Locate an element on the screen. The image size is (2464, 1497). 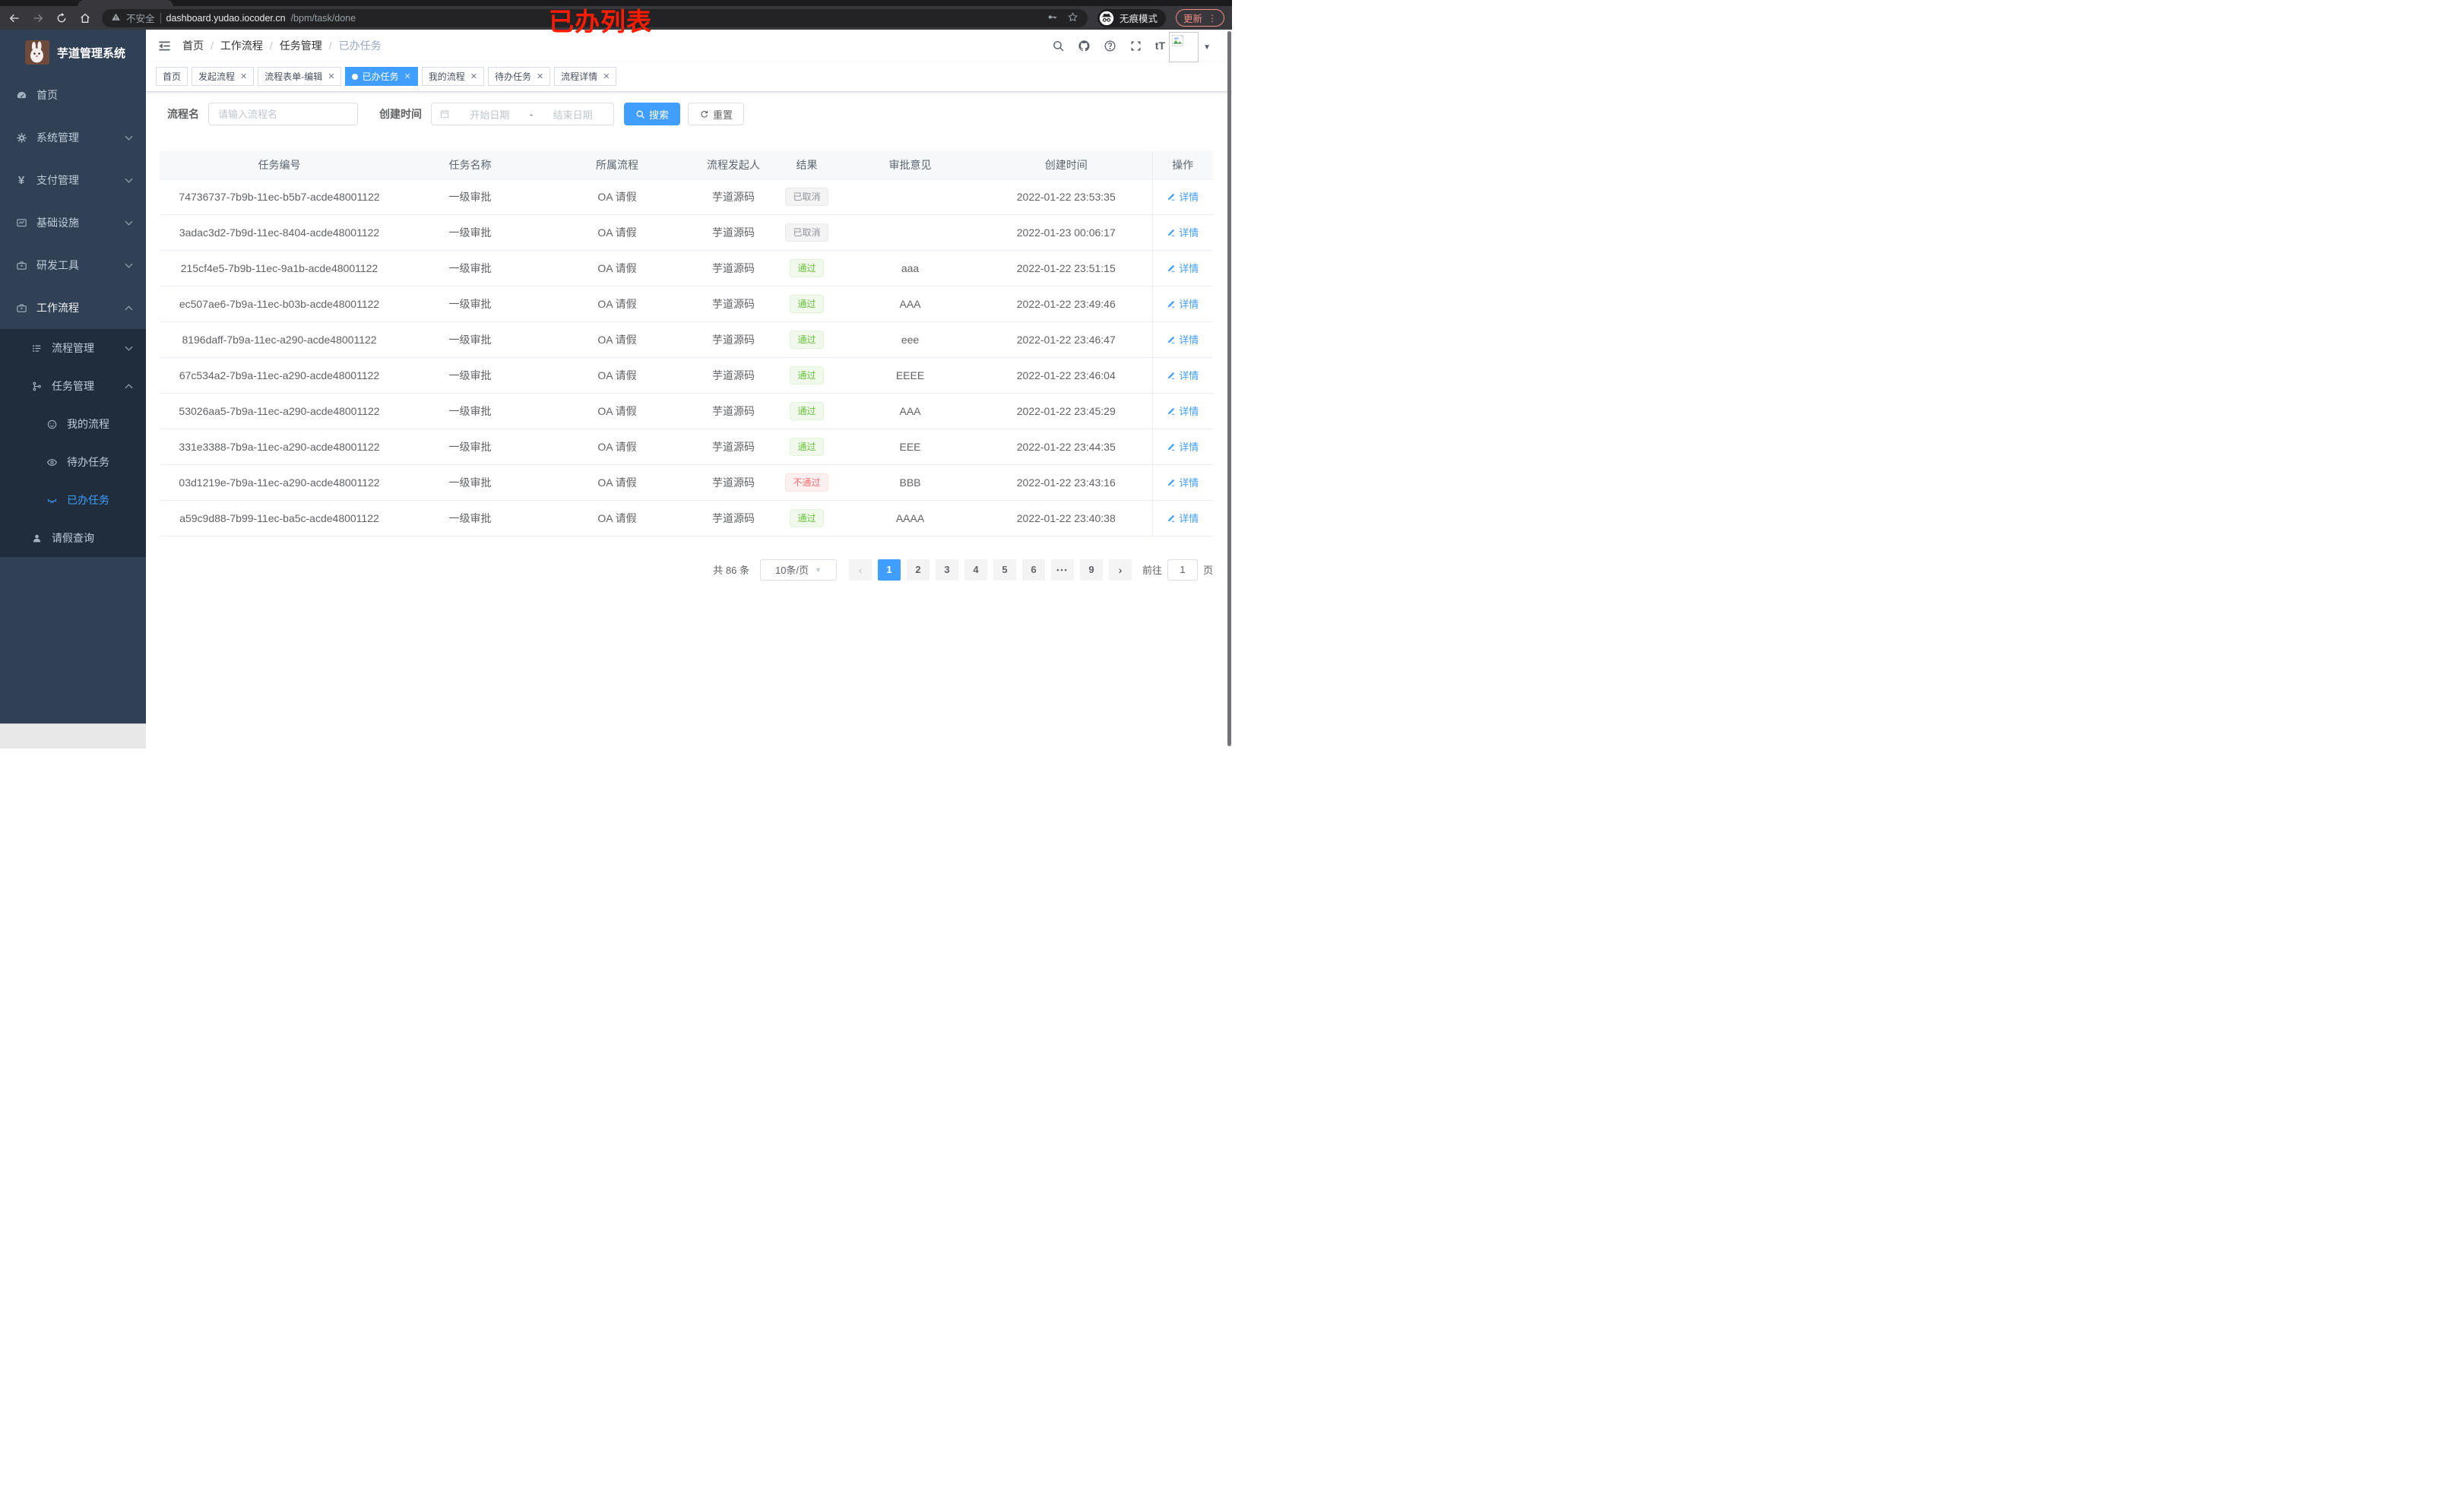
reset-button-label: 重置 is located at coordinates (723, 114).